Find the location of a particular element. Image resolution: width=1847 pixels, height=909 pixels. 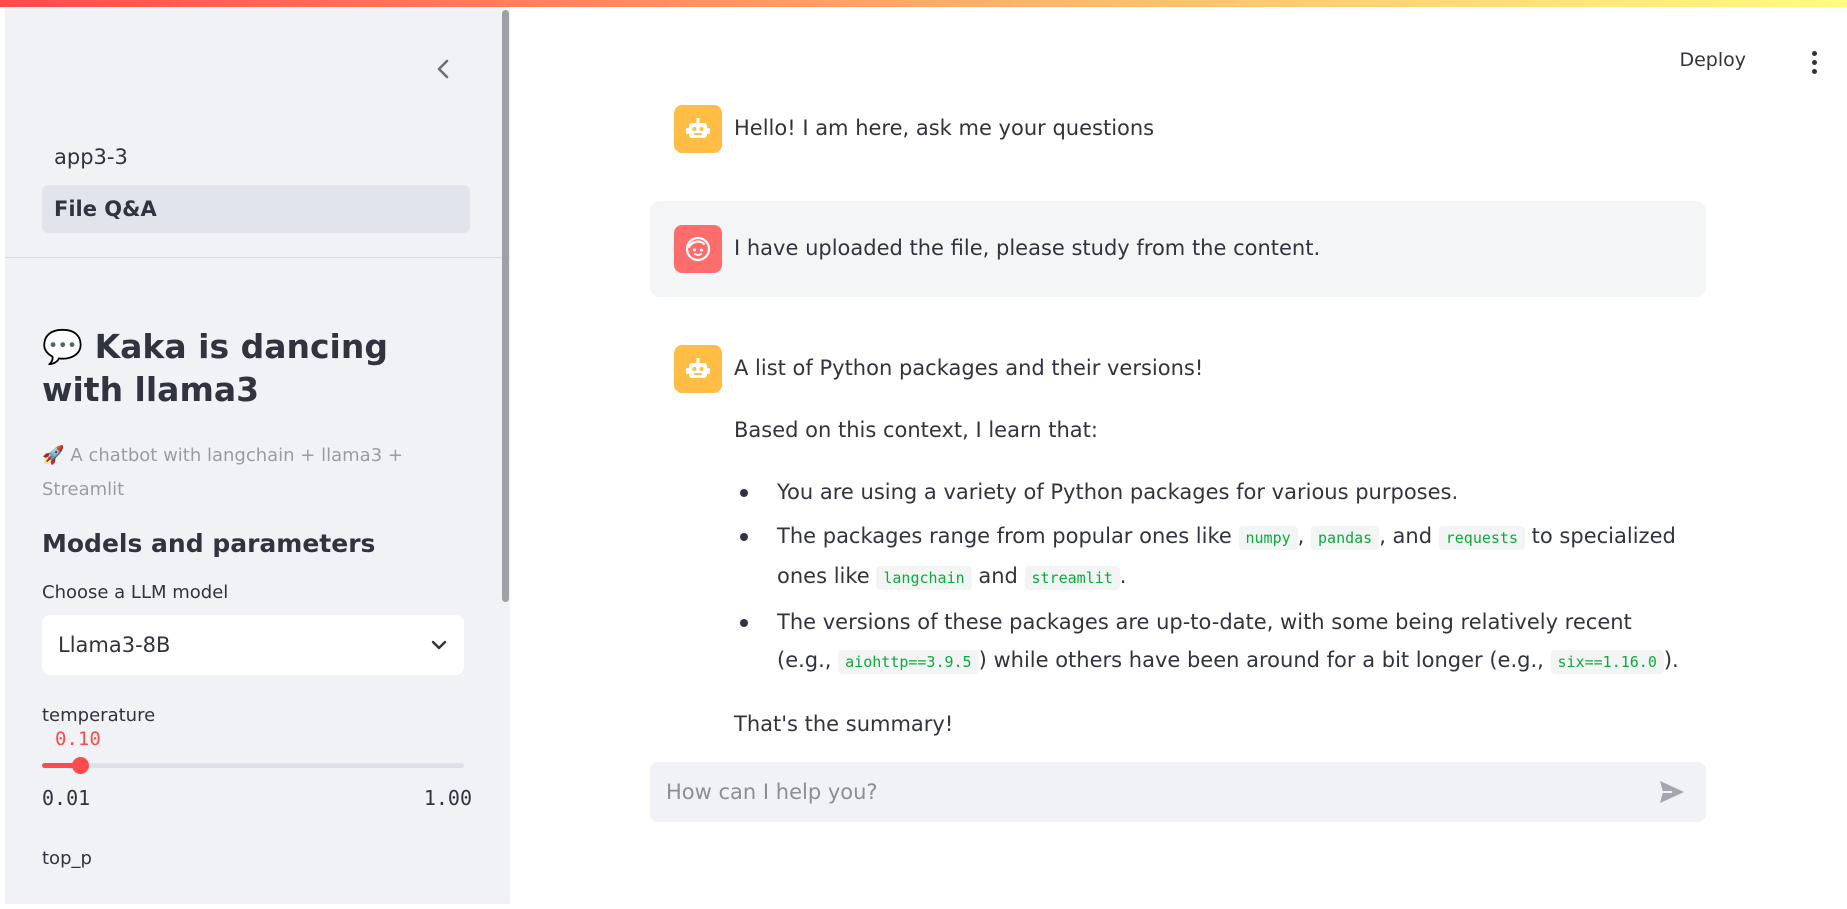

send-icon is located at coordinates (1672, 792).